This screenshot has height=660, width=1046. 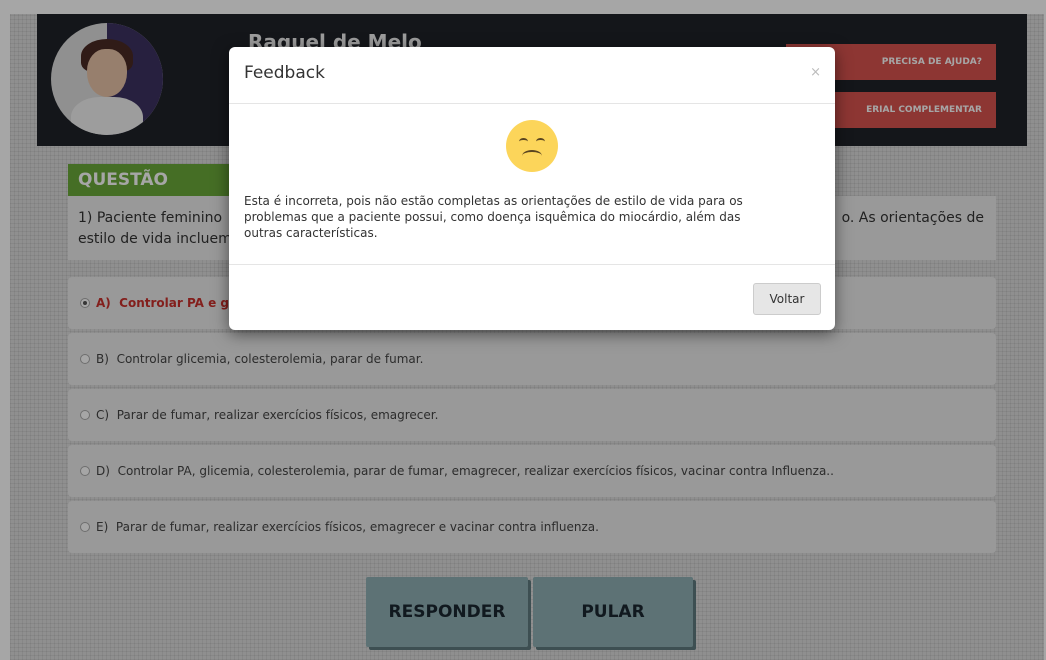 I want to click on back-button: Voltar, so click(x=787, y=299).